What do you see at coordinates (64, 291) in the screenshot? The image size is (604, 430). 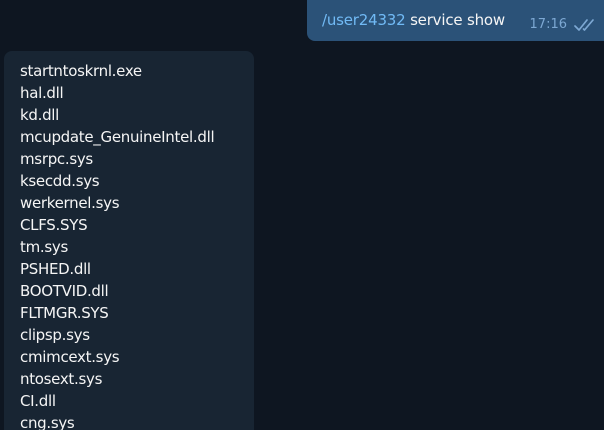 I see `service-list-item: BOOTVID.dll` at bounding box center [64, 291].